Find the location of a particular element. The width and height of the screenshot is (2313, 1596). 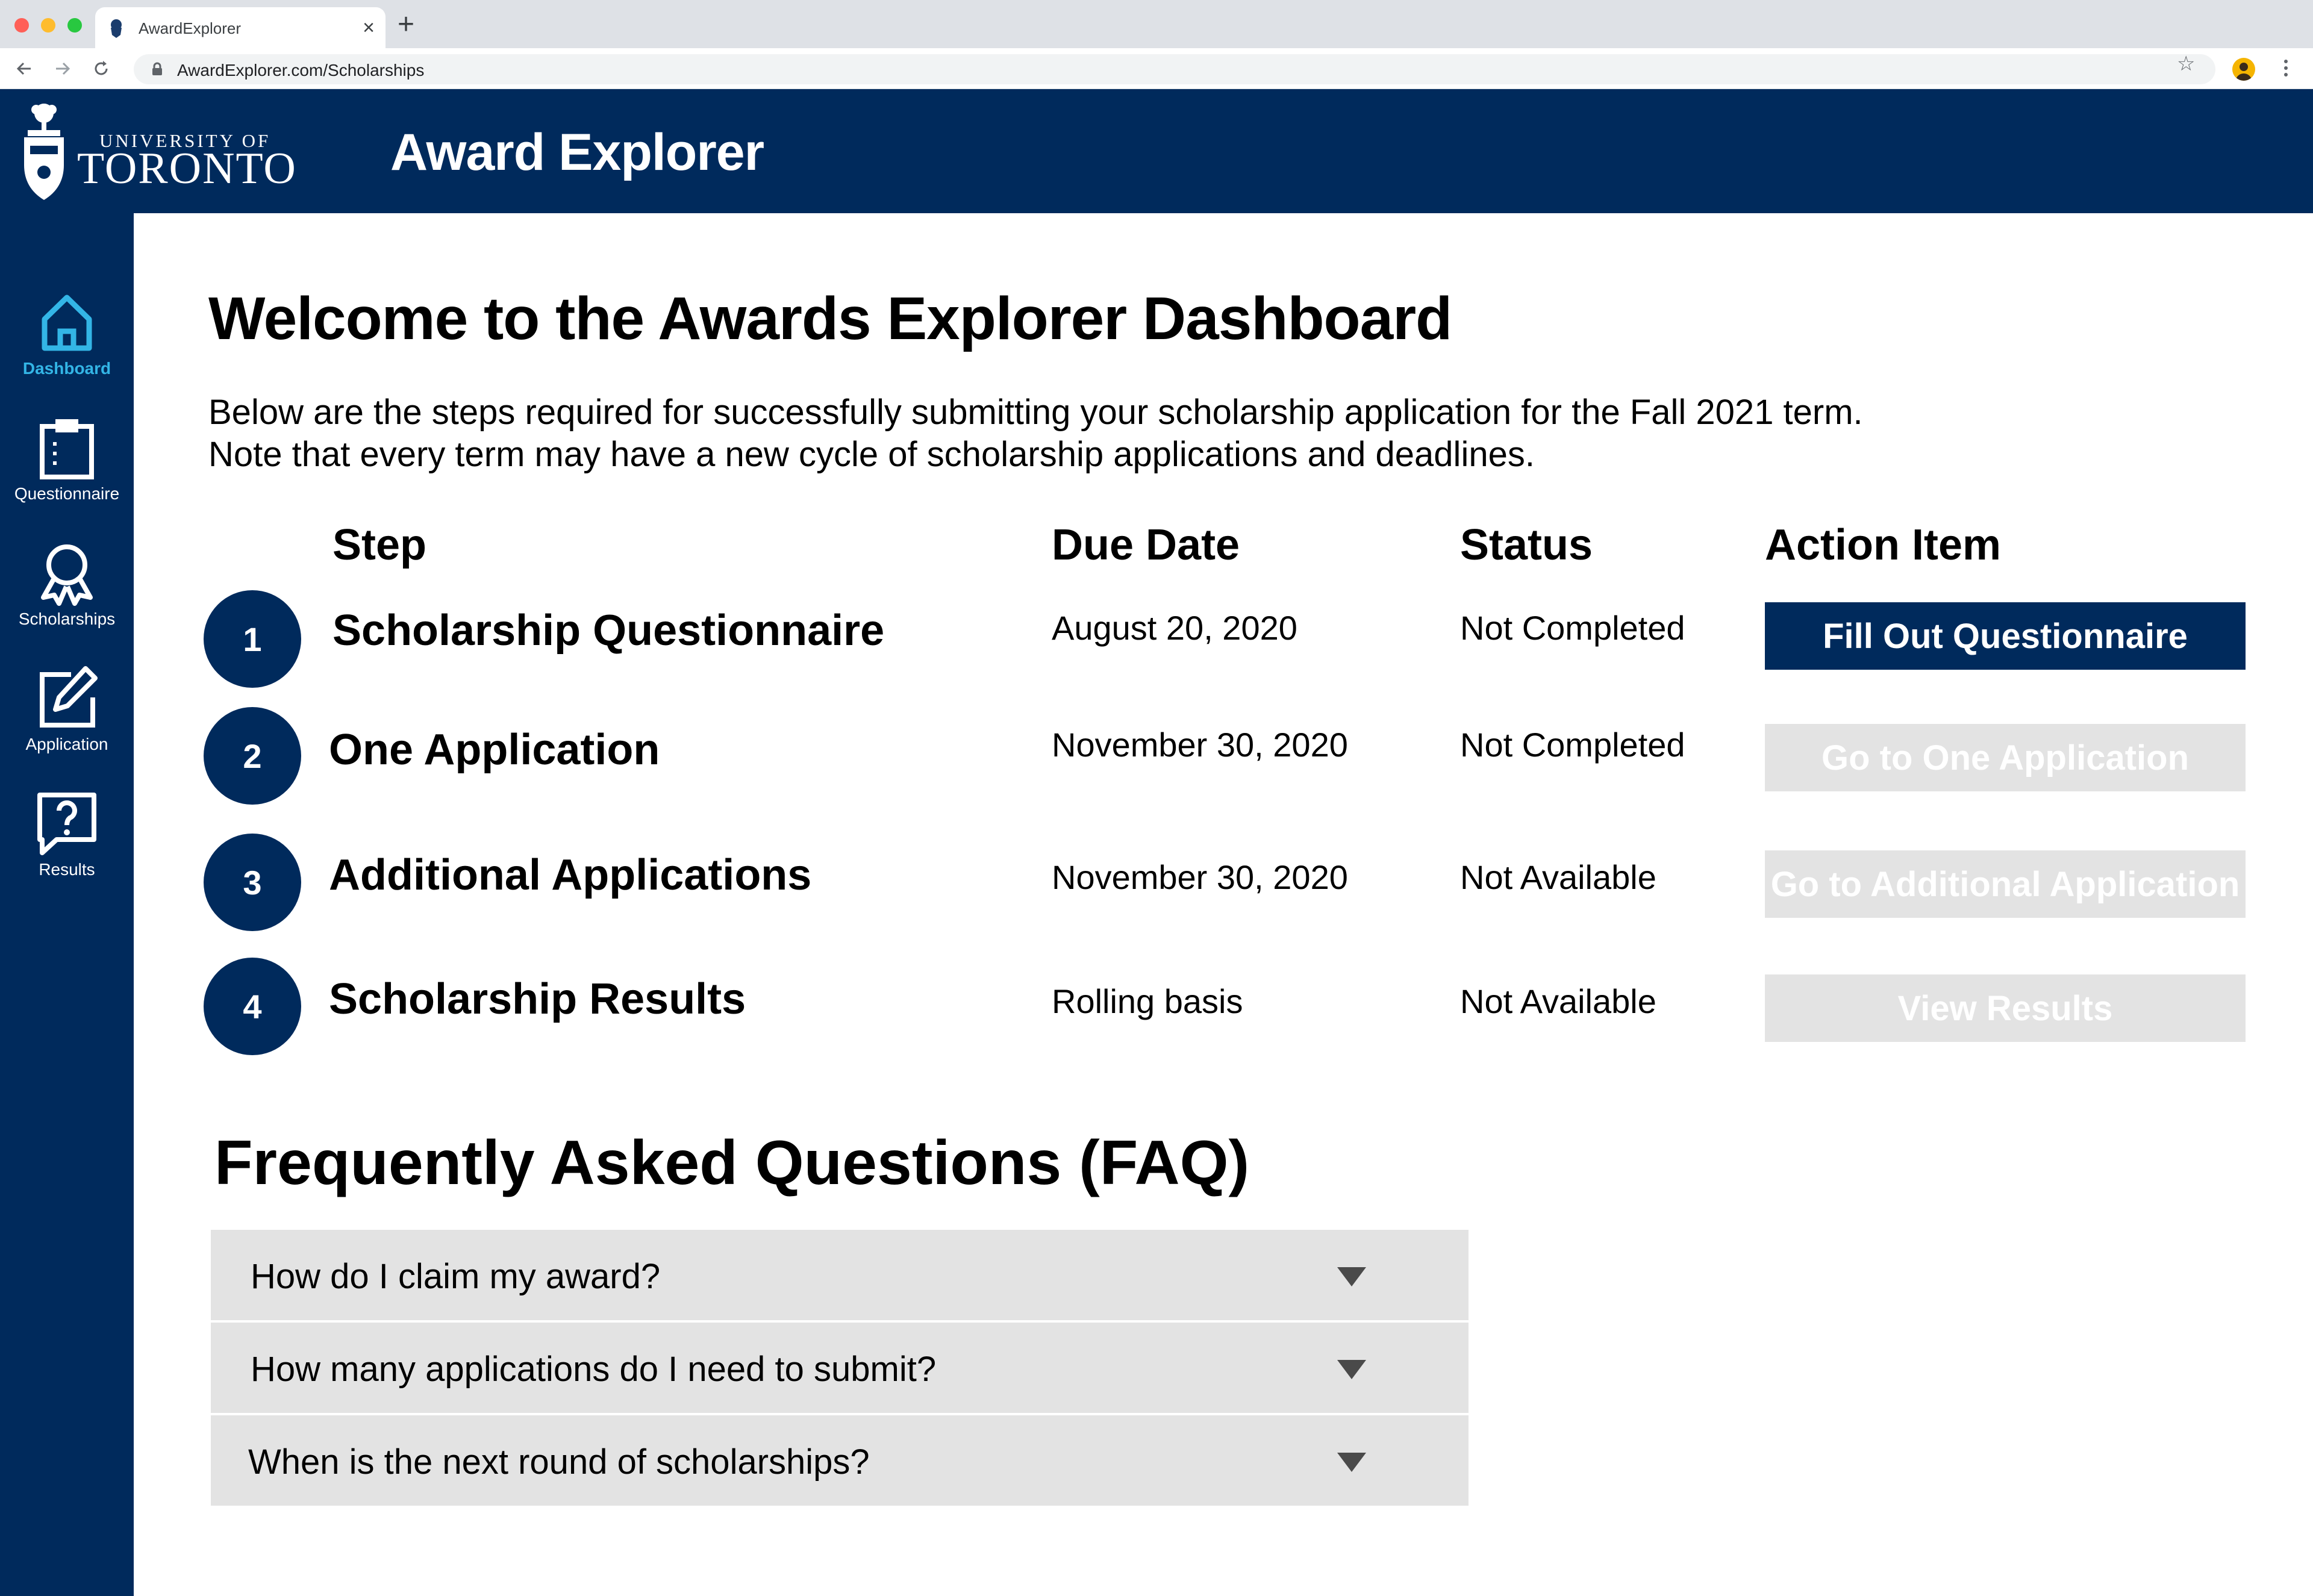

arrow-left-icon is located at coordinates (23, 68).